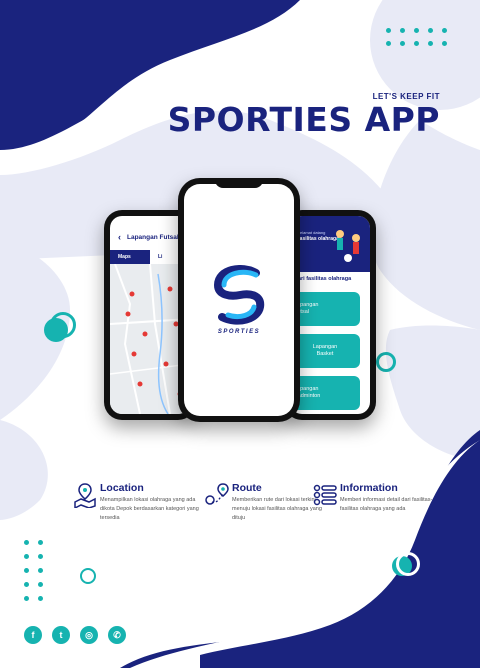 This screenshot has width=480, height=668. I want to click on card-basket: Lapangan Basket, so click(325, 351).